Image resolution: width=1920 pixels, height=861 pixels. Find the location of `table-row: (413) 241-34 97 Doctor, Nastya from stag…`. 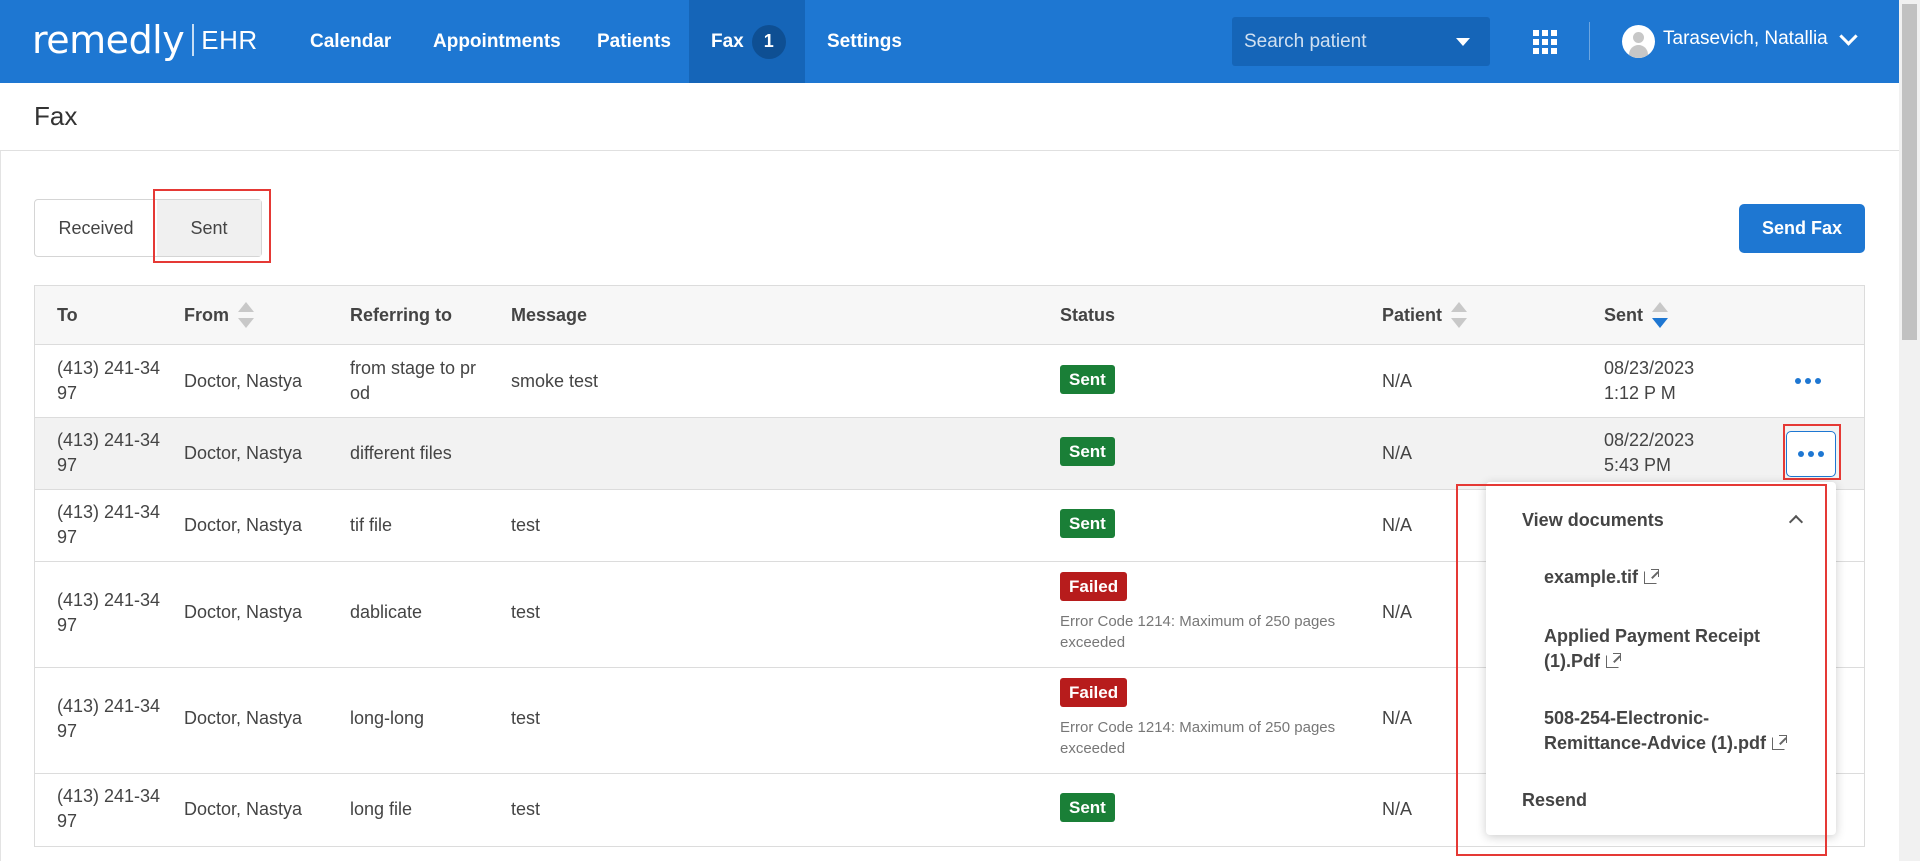

table-row: (413) 241-34 97 Doctor, Nastya from stag… is located at coordinates (949, 381).